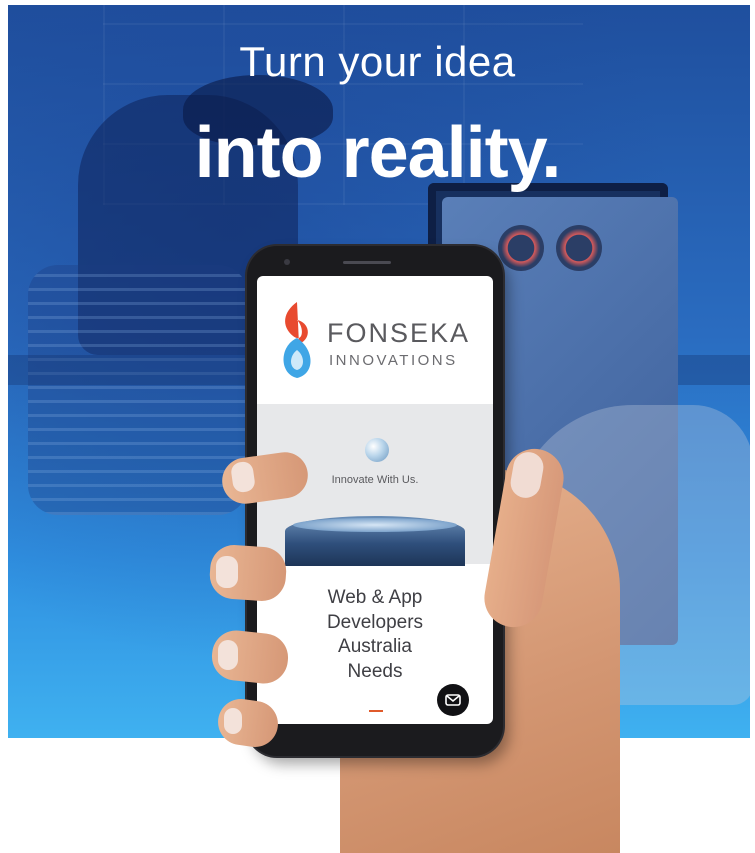 This screenshot has width=755, height=853. Describe the element at coordinates (579, 248) in the screenshot. I see `monitor-dial-right` at that location.